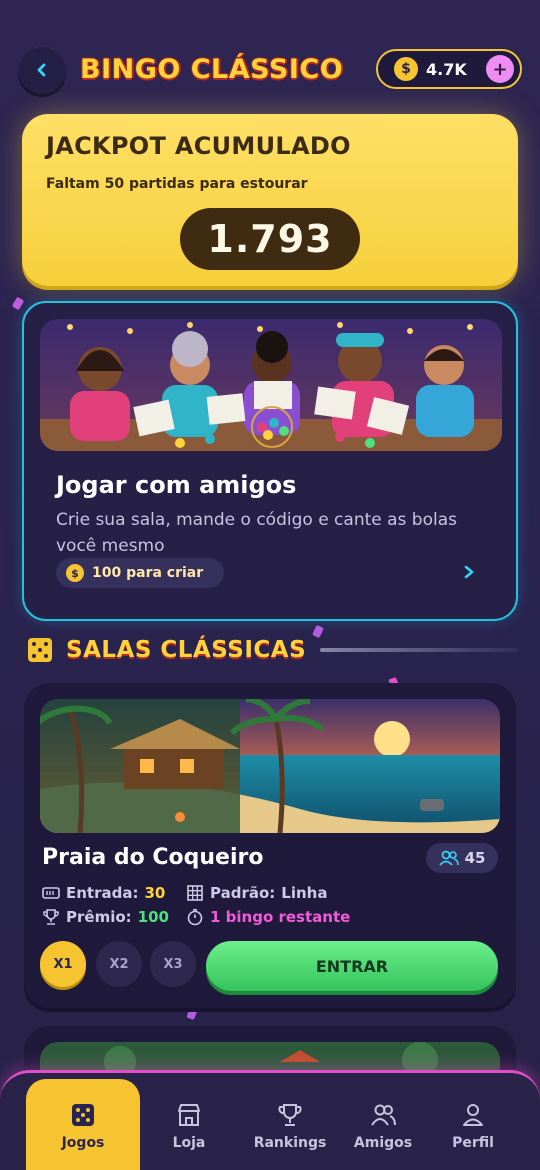 This screenshot has height=1170, width=540. What do you see at coordinates (148, 573) in the screenshot?
I see `create-cost-label: 100 para criar` at bounding box center [148, 573].